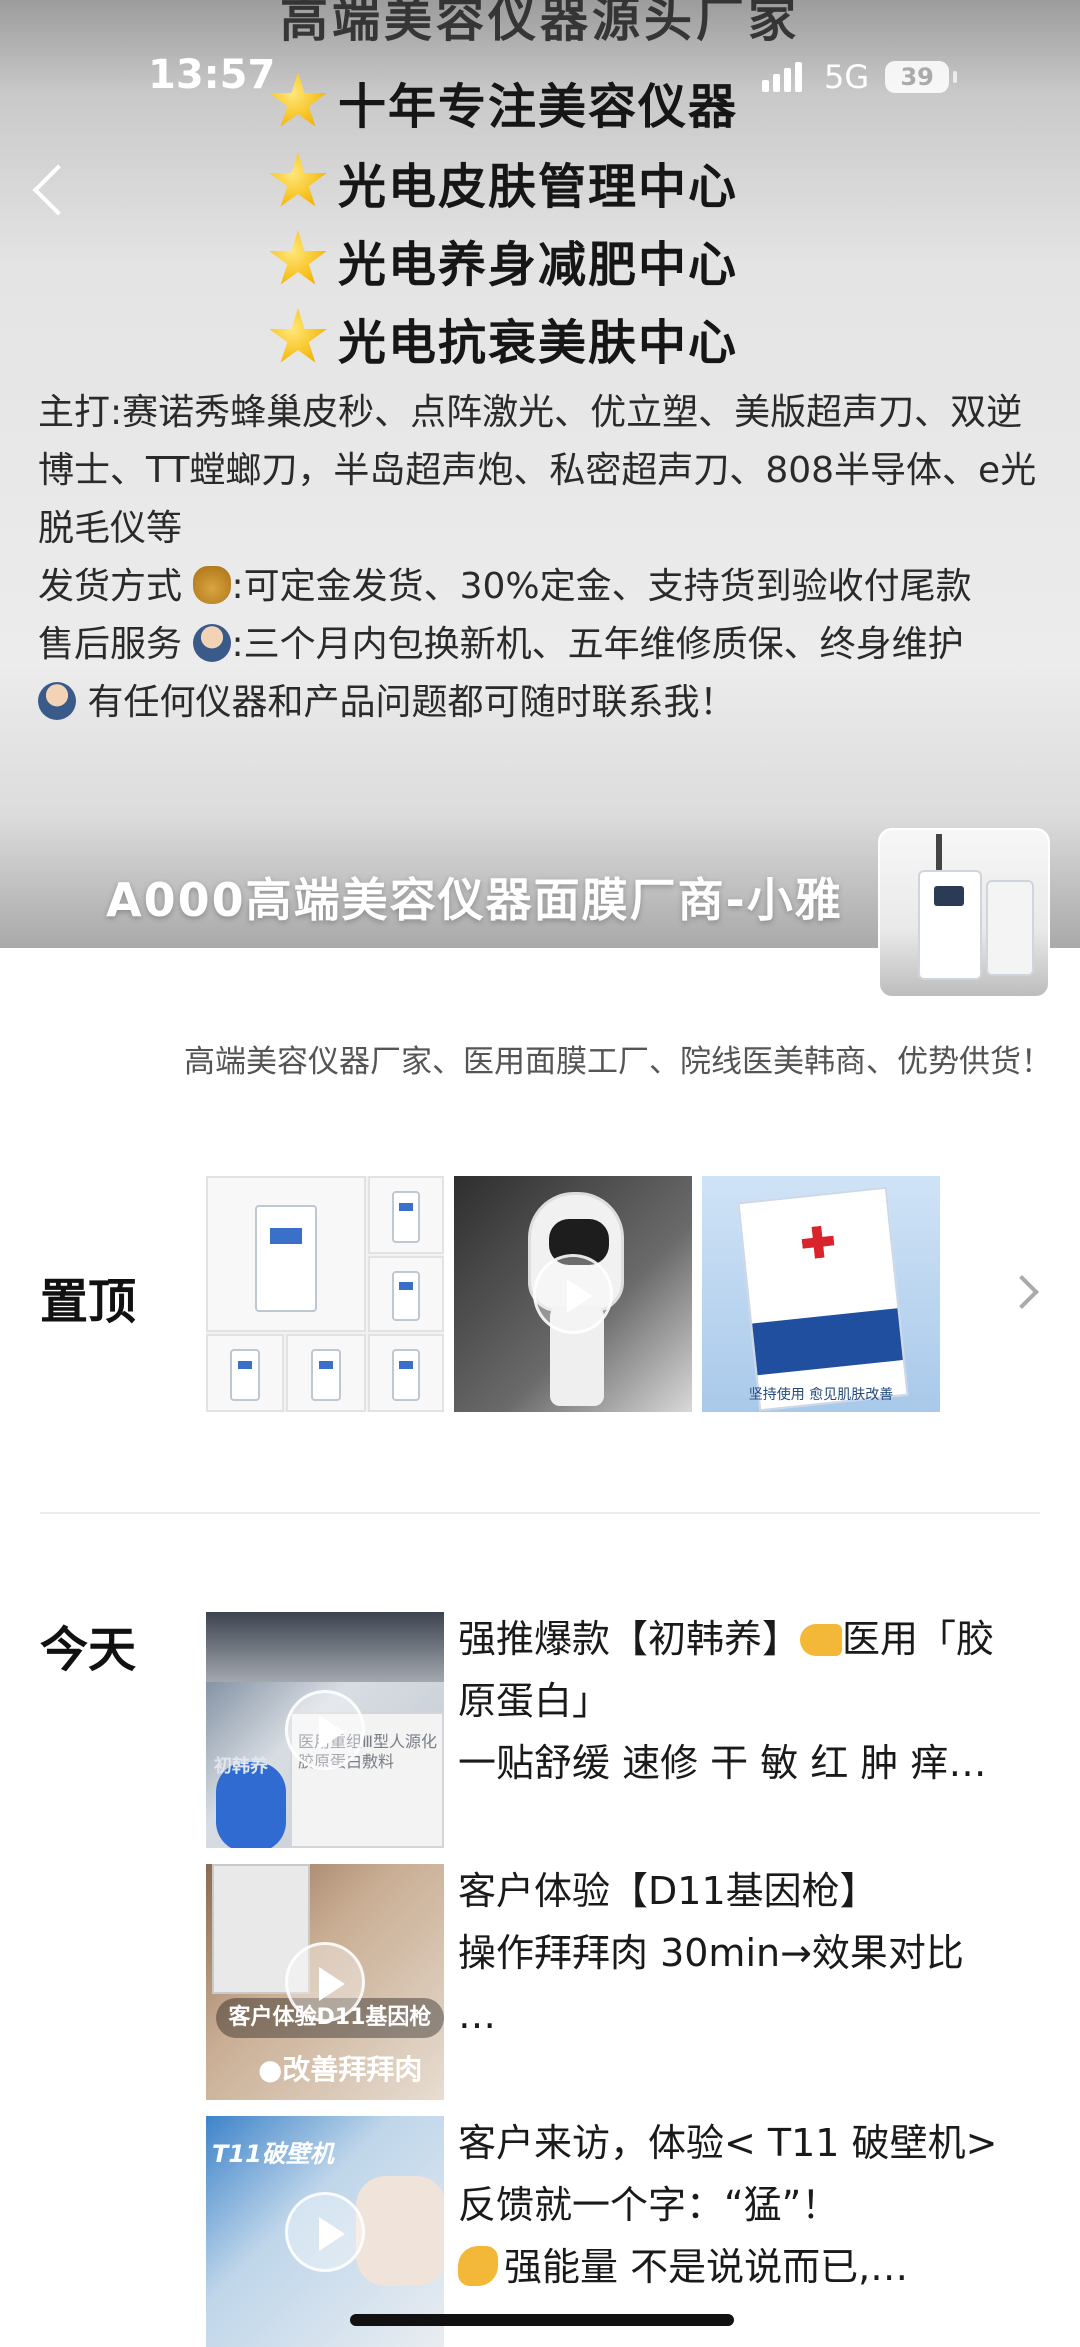 Image resolution: width=1080 pixels, height=2347 pixels. I want to click on cover-star-line: 光电抗衰美肤中心, so click(503, 338).